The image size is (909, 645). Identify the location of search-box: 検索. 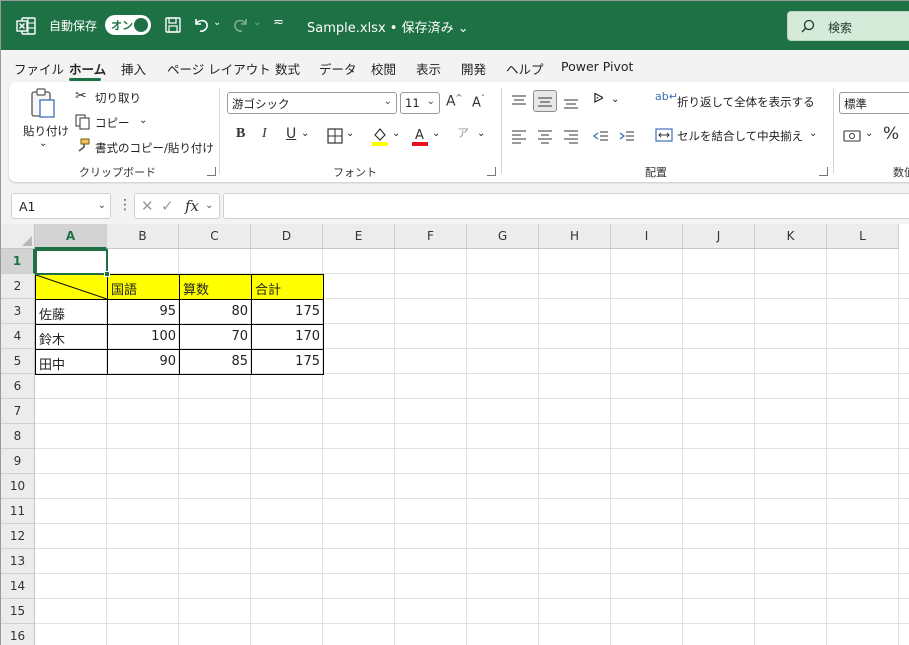
(848, 26).